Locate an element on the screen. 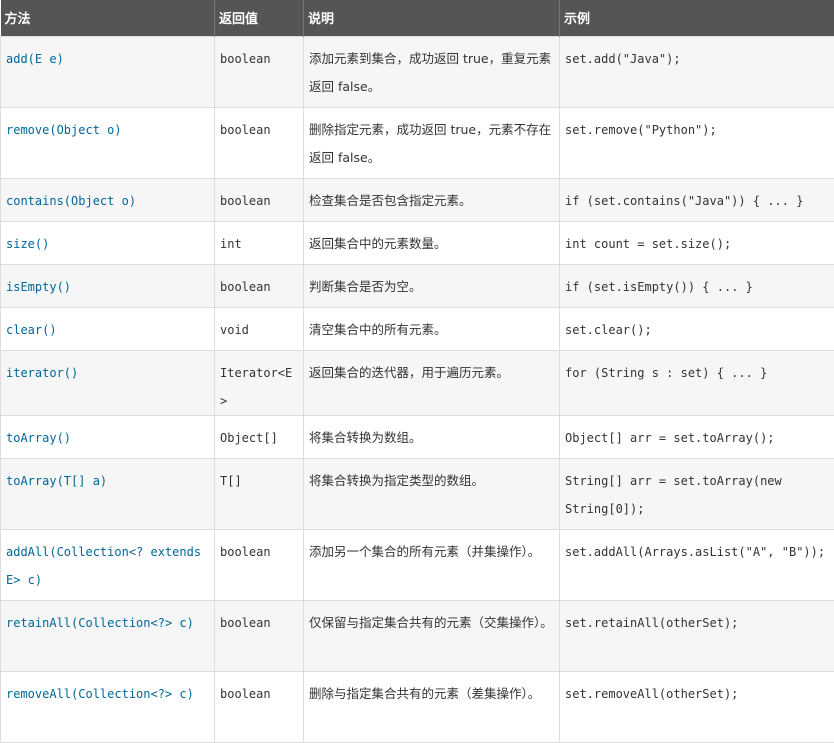 Image resolution: width=834 pixels, height=743 pixels. method-cell: isEmpty() is located at coordinates (108, 285).